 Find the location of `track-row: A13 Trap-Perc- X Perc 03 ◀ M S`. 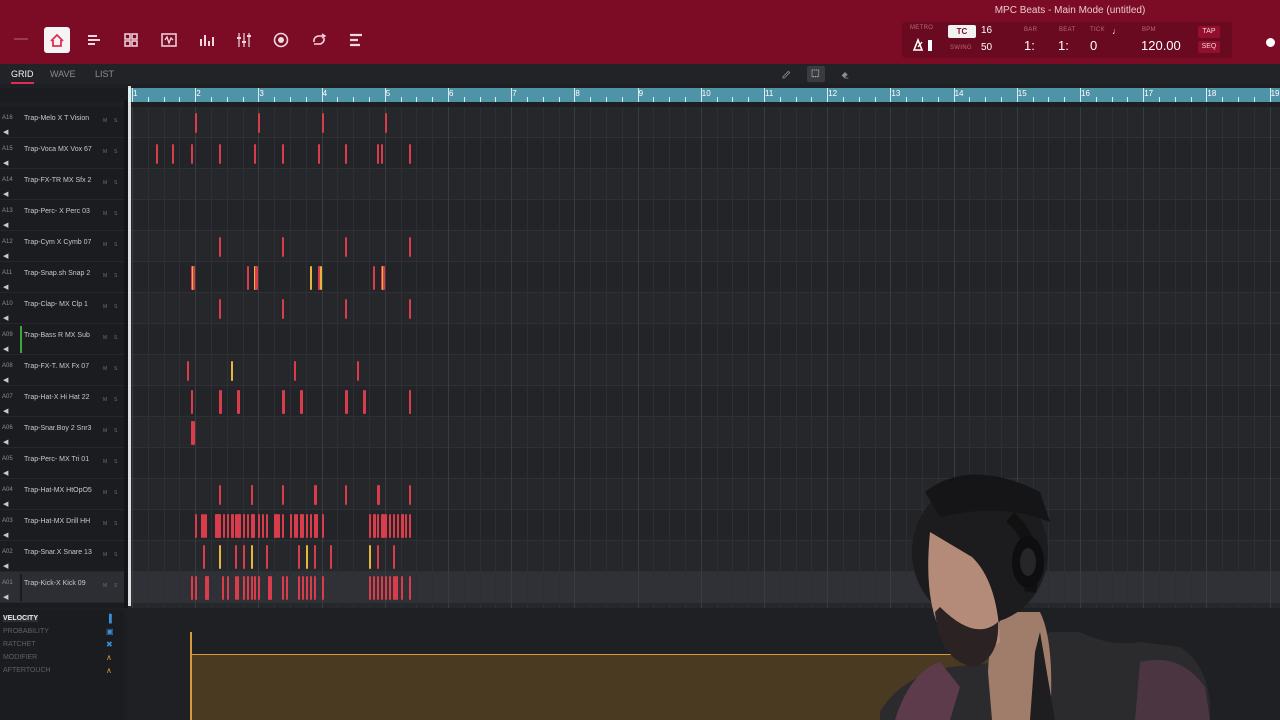

track-row: A13 Trap-Perc- X Perc 03 ◀ M S is located at coordinates (62, 215).